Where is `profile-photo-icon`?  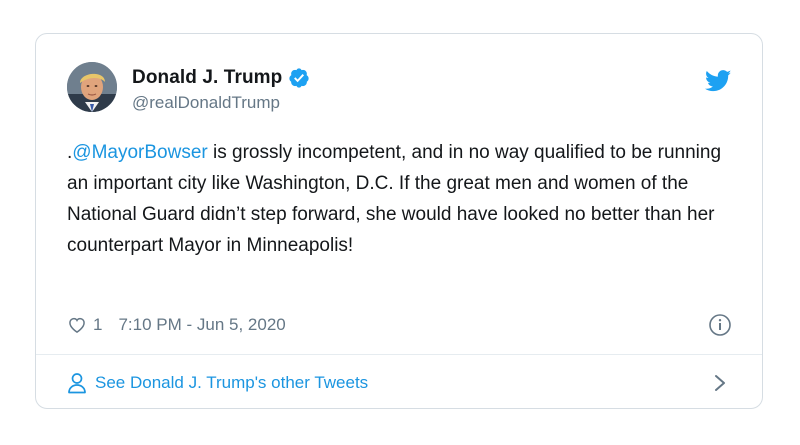 profile-photo-icon is located at coordinates (92, 87).